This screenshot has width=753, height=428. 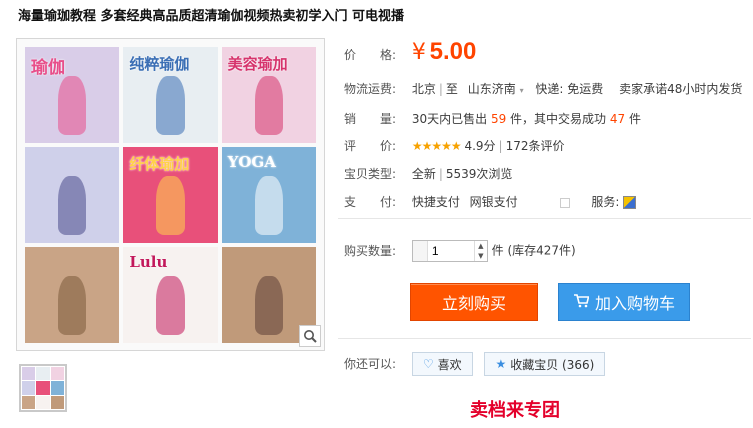 I want to click on product-title: 海量瑜珈教程 多套经典高品质超清瑜伽视频热卖初学入门 可电视播, so click(x=211, y=16).